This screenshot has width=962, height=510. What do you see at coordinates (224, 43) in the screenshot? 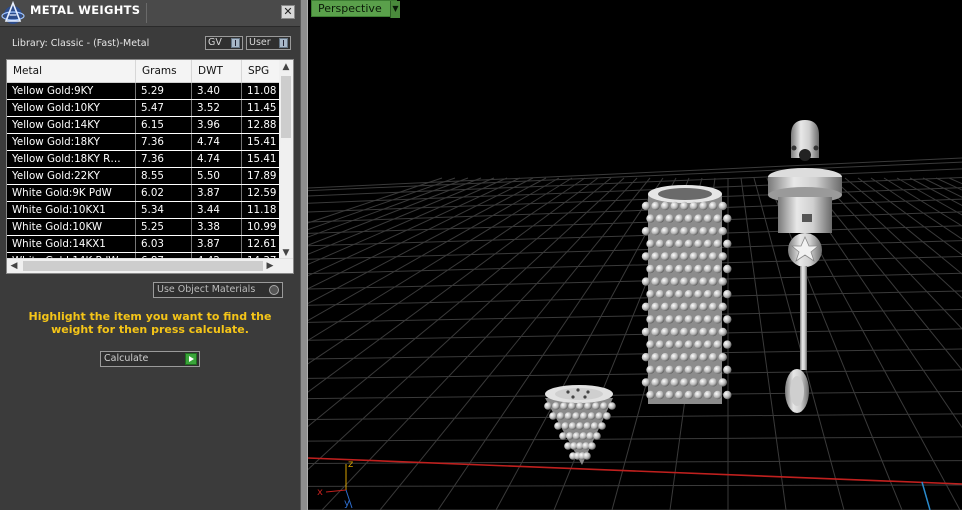
I see `gv-toggle: GV` at bounding box center [224, 43].